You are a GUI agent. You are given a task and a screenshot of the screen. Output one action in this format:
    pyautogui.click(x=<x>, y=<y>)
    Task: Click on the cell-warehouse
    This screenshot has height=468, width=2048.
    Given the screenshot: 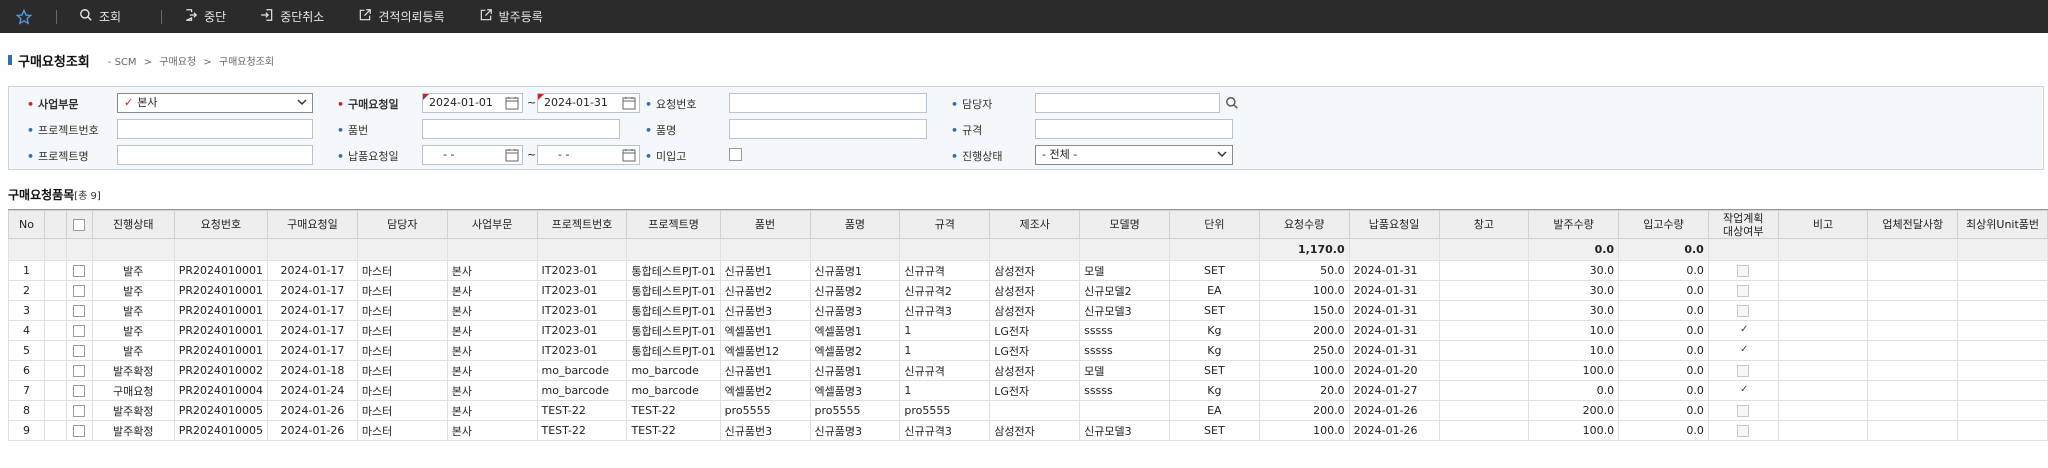 What is the action you would take?
    pyautogui.click(x=1484, y=330)
    